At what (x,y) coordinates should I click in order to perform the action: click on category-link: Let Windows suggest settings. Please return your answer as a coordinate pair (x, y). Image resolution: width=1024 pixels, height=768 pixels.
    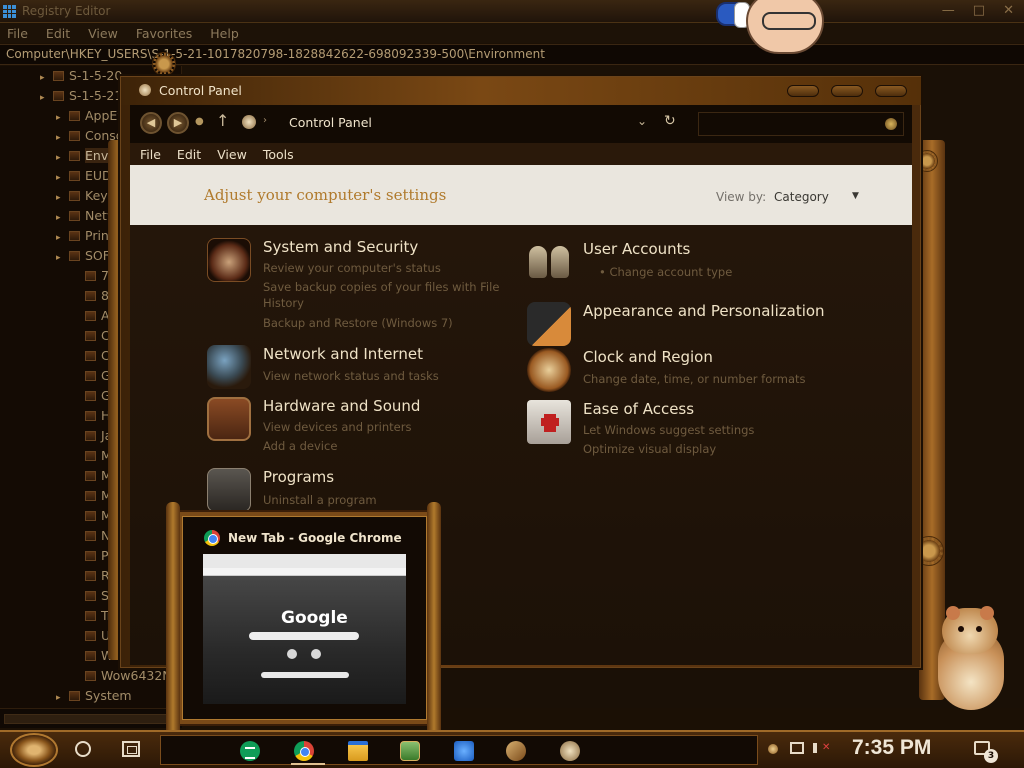
    Looking at the image, I should click on (668, 430).